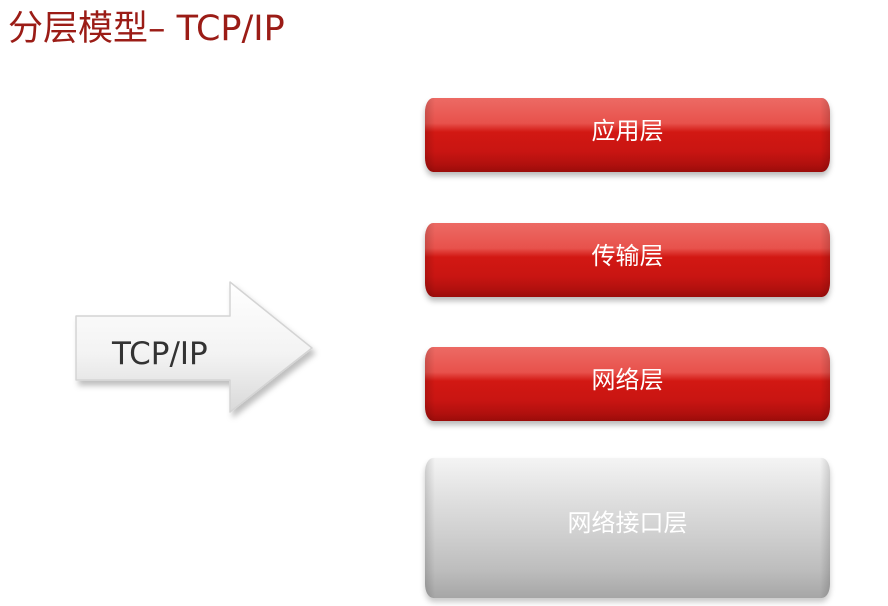  Describe the element at coordinates (160, 354) in the screenshot. I see `arrow-label: TCP/IP` at that location.